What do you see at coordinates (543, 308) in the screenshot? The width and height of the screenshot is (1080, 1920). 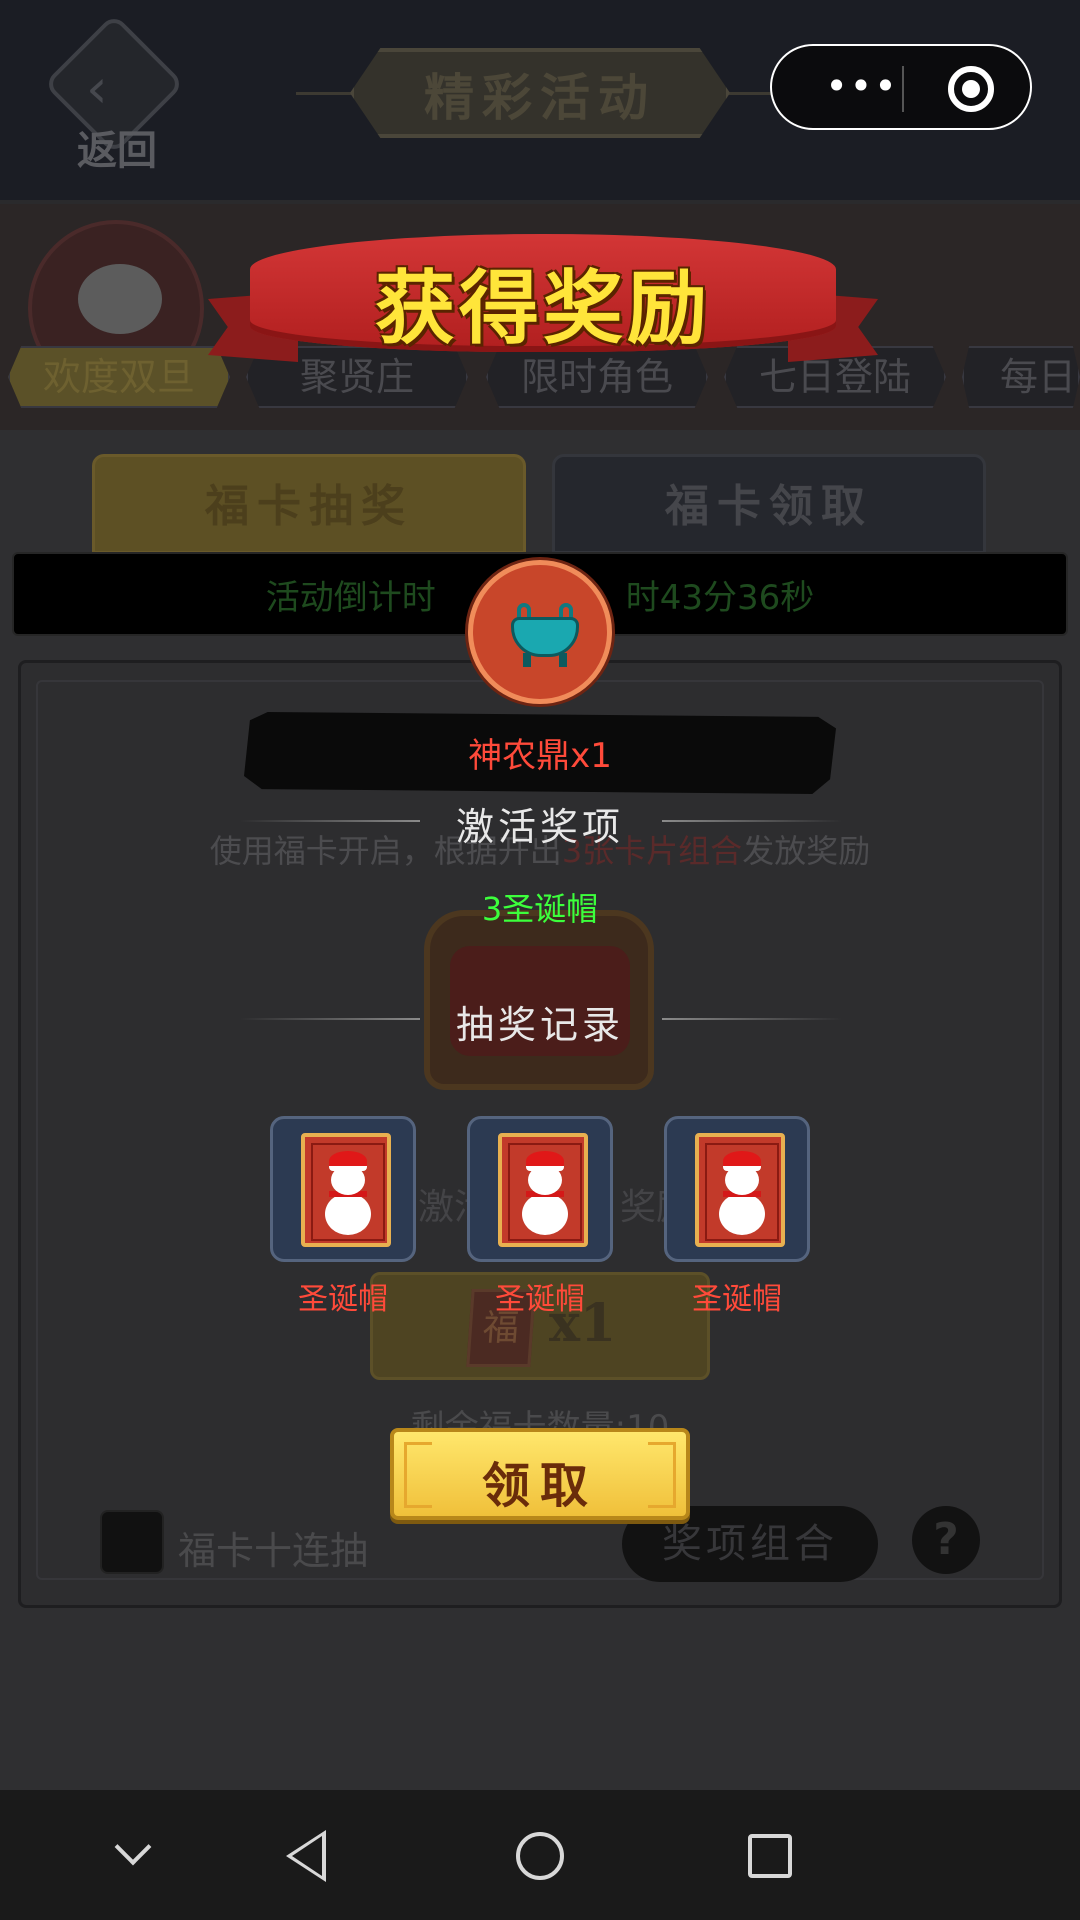 I see `reward-banner-title: 获得奖励` at bounding box center [543, 308].